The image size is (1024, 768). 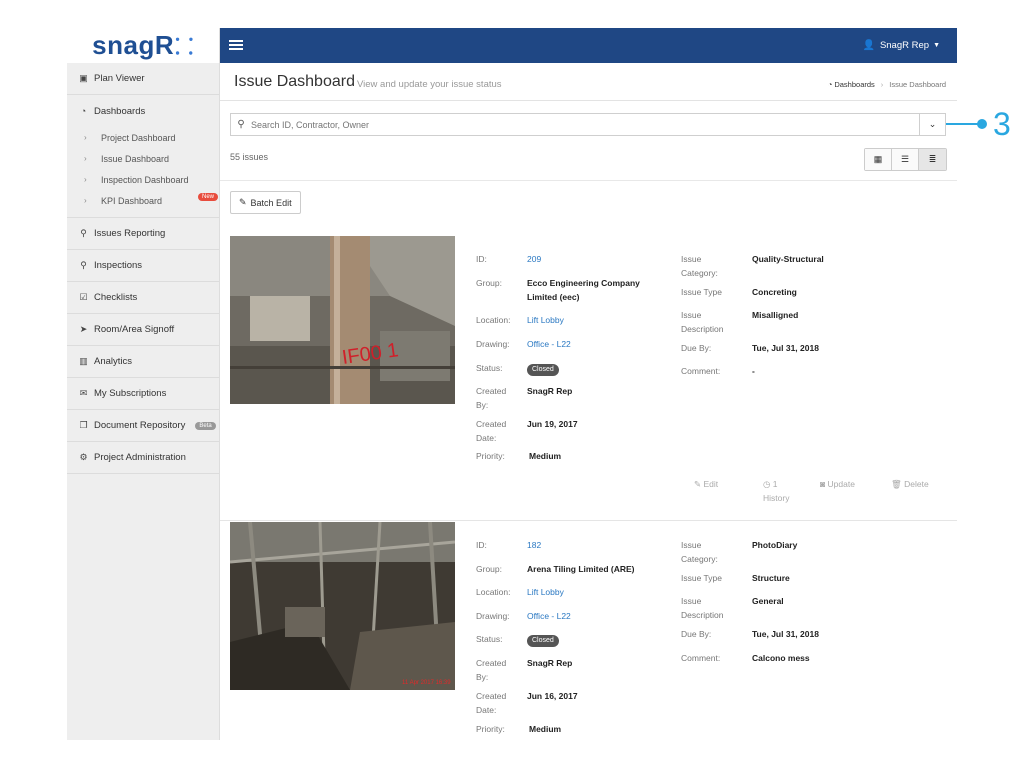 I want to click on issue-due-by: Tue, Jul 31, 2018, so click(x=785, y=634).